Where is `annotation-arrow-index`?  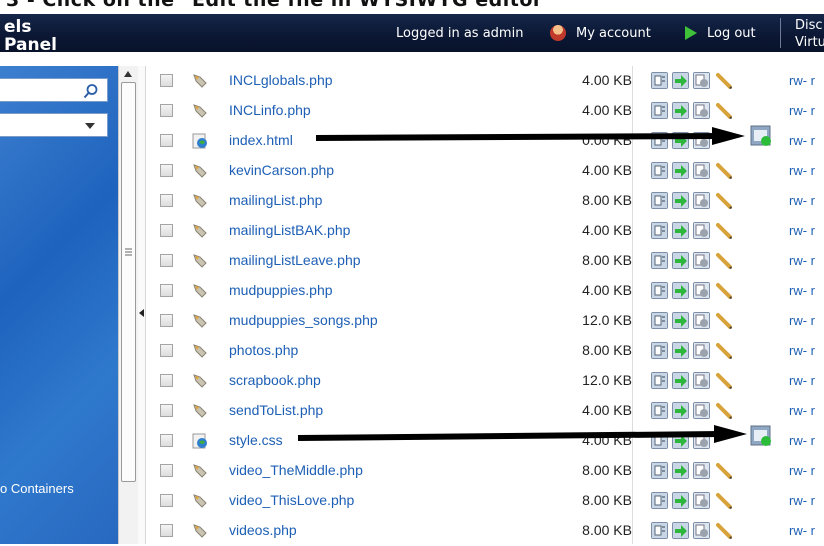 annotation-arrow-index is located at coordinates (530, 136).